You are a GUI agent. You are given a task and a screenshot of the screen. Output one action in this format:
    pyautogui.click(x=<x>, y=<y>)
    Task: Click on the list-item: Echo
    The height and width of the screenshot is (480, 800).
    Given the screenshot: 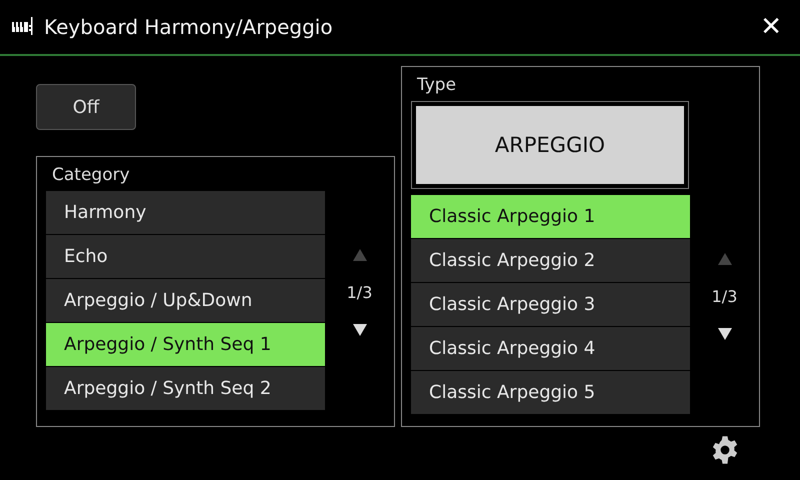 What is the action you would take?
    pyautogui.click(x=185, y=256)
    